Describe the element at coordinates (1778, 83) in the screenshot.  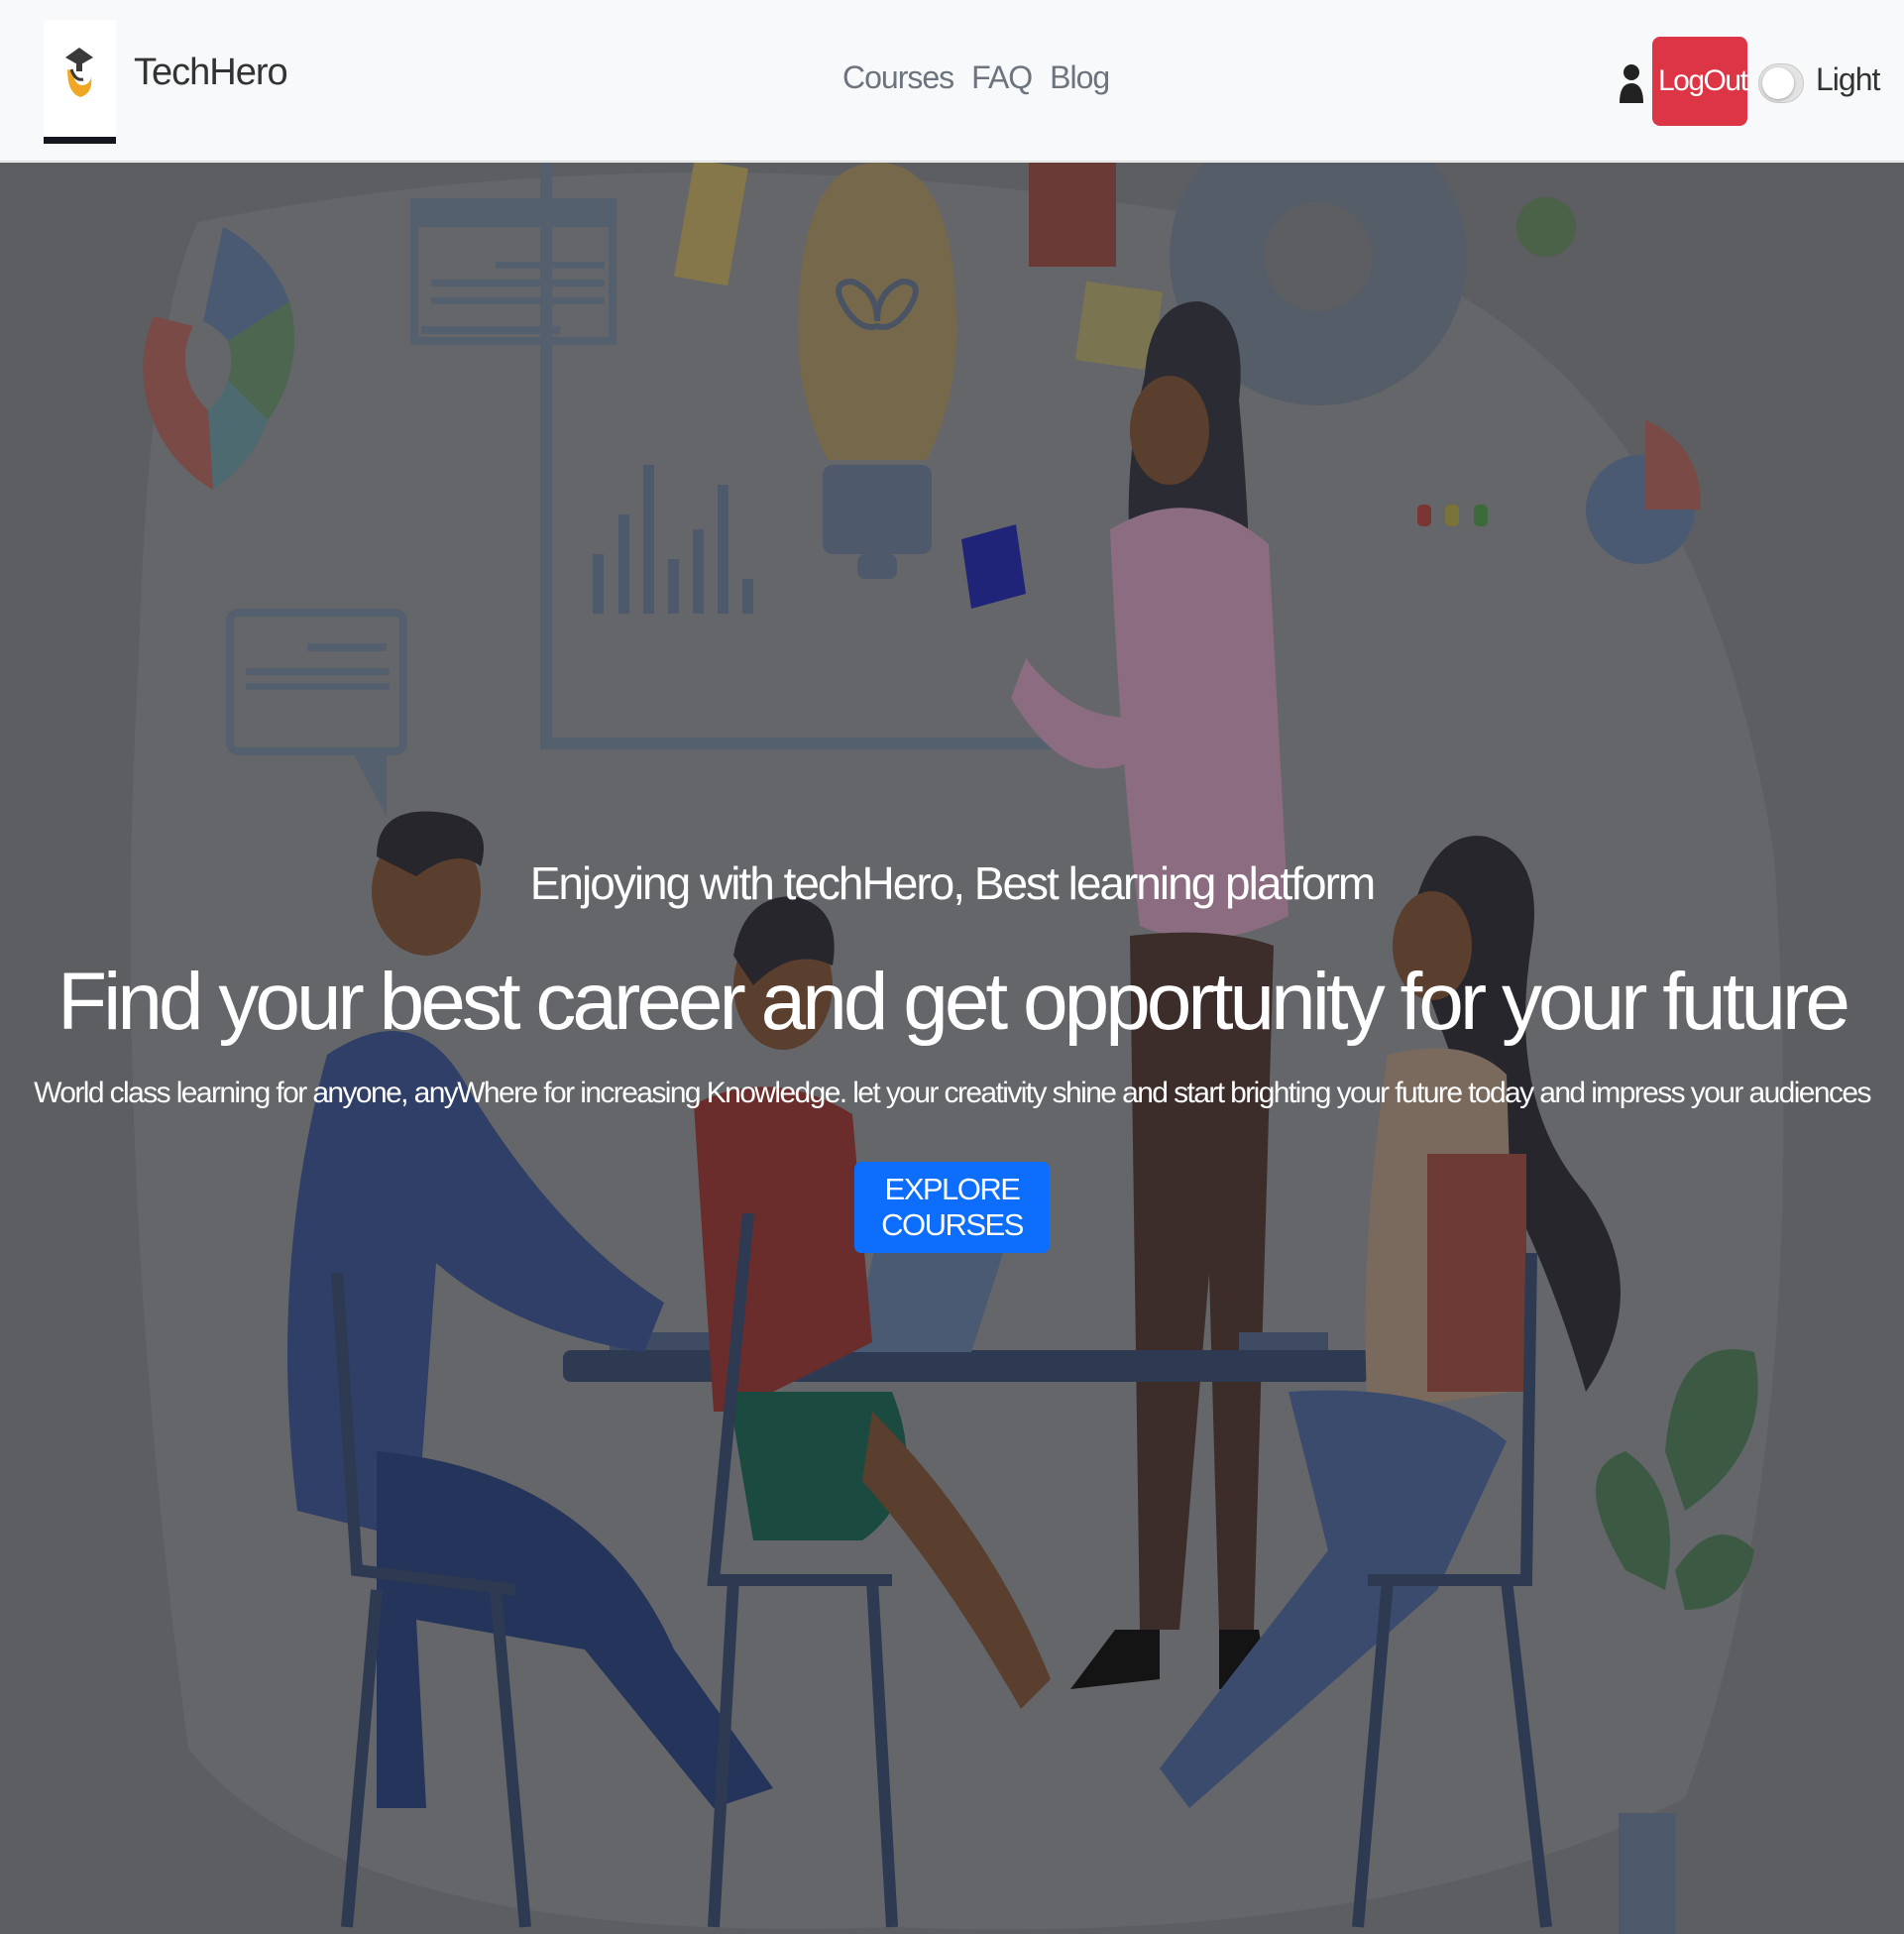
I see `toggle-knob` at that location.